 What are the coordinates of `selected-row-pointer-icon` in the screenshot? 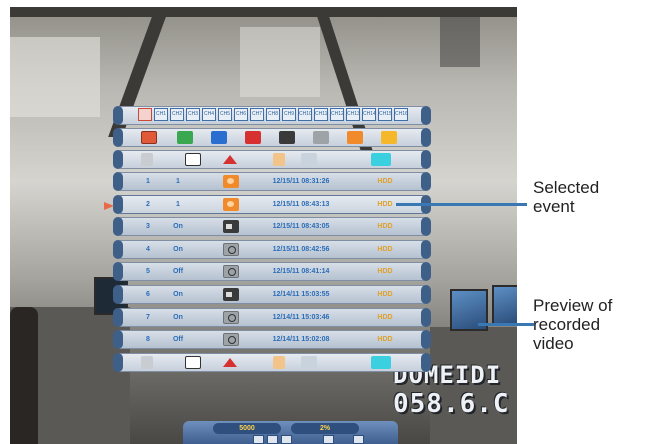 It's located at (109, 206).